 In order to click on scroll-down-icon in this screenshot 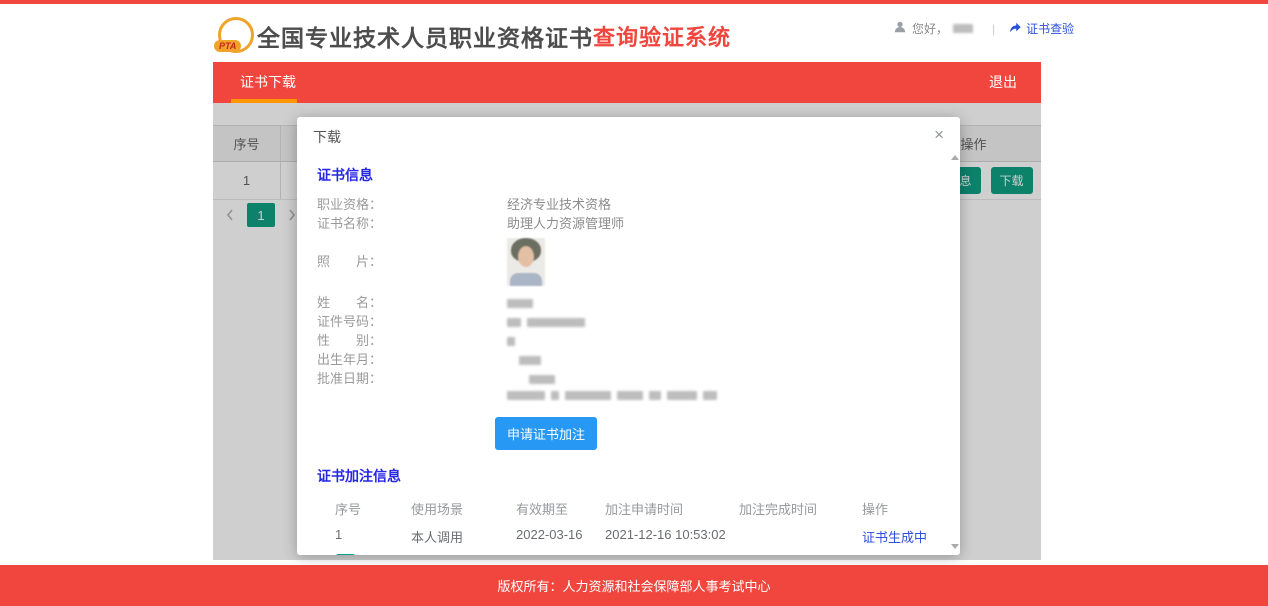, I will do `click(955, 546)`.